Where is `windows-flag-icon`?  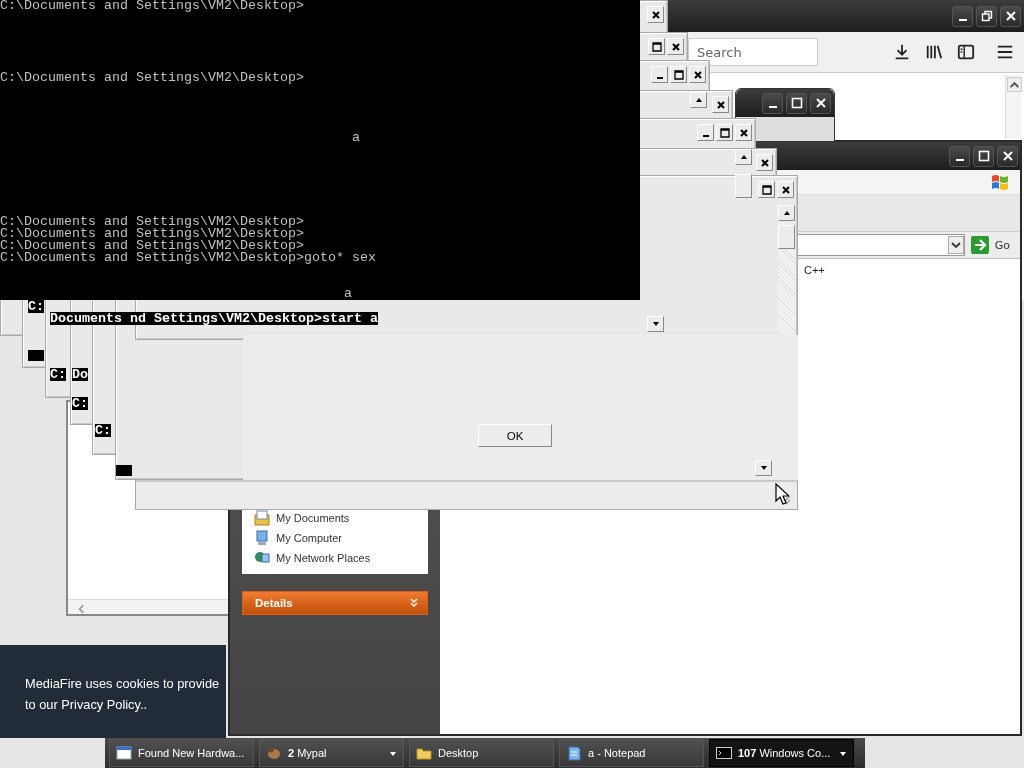
windows-flag-icon is located at coordinates (1000, 182).